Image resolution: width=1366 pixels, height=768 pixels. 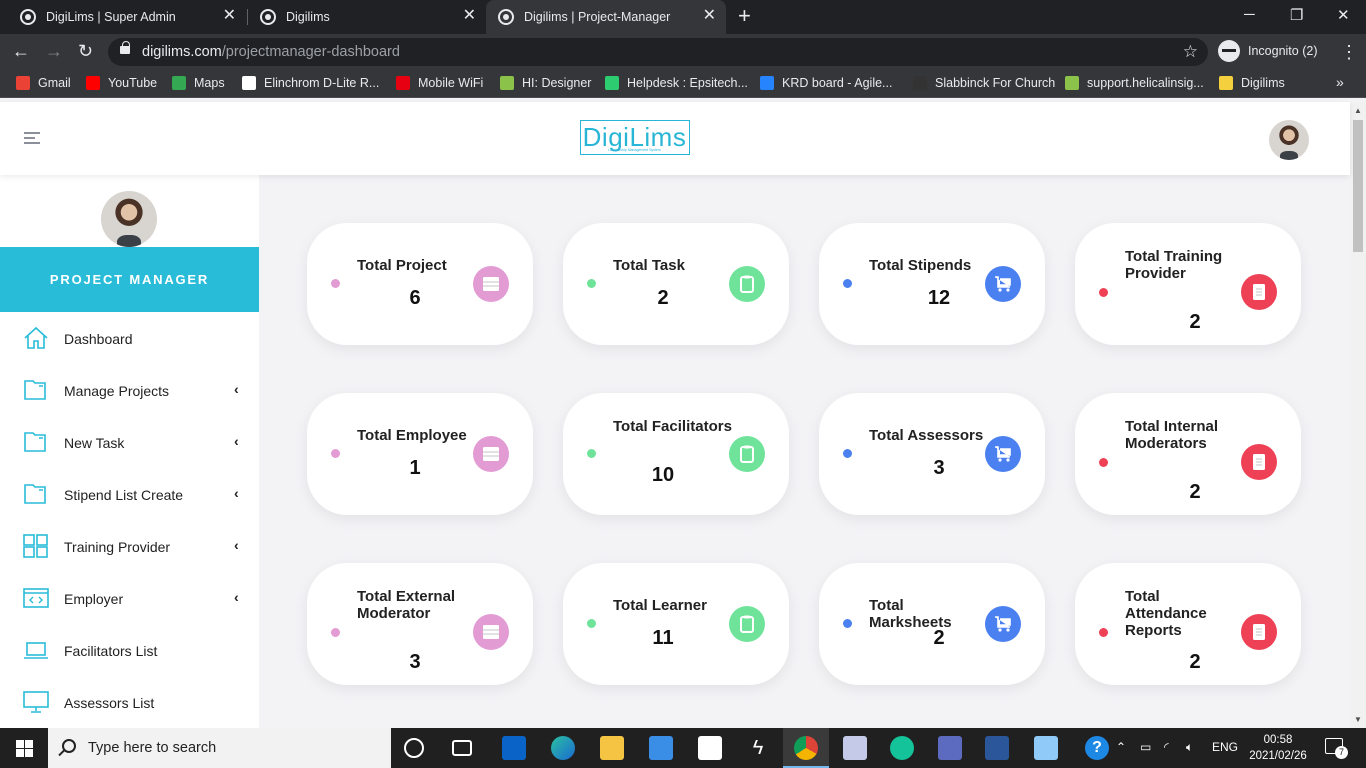 I want to click on amazon-icon, so click(x=710, y=748).